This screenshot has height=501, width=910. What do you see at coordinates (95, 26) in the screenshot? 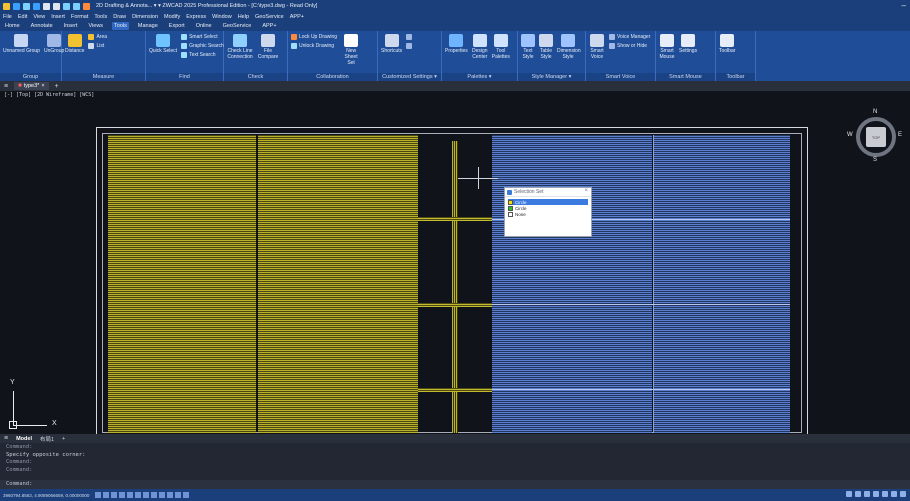
I see `tab-views: Views` at bounding box center [95, 26].